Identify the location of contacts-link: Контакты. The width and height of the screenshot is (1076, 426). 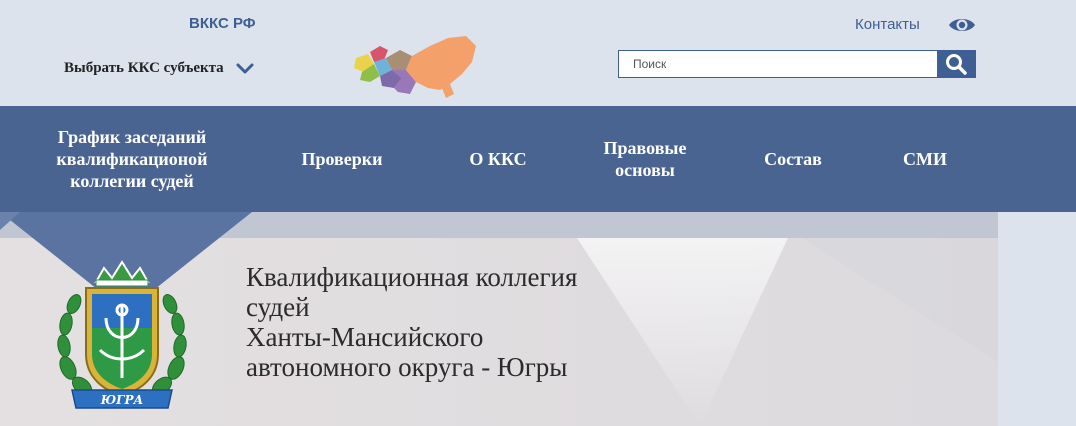
(887, 24).